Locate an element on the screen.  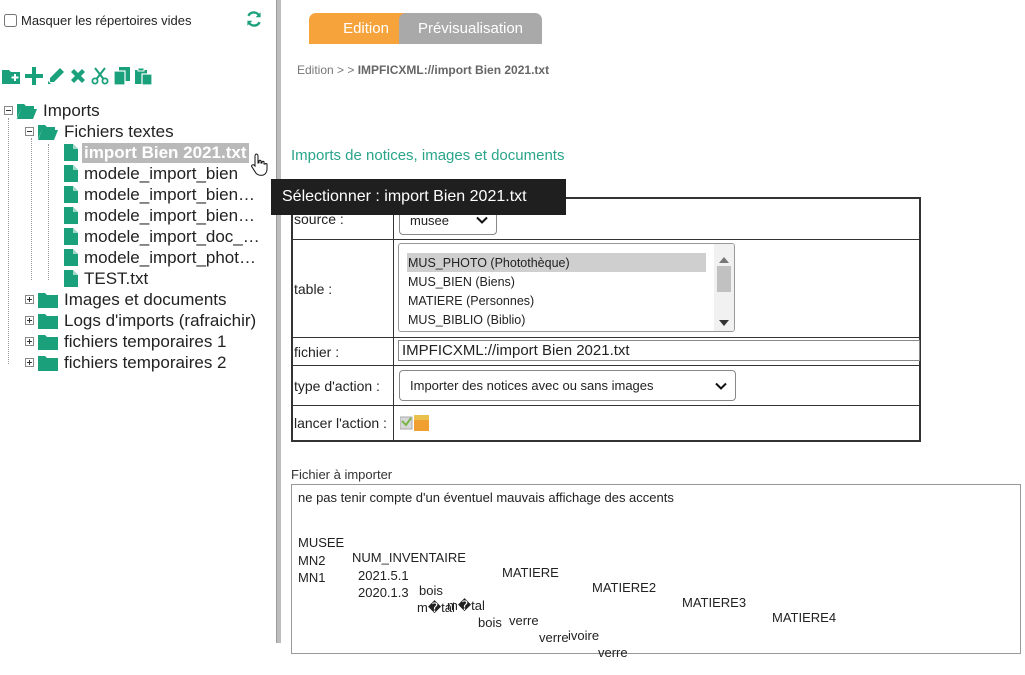
action-type-select: Importer des notices avec ou sans images is located at coordinates (567, 385).